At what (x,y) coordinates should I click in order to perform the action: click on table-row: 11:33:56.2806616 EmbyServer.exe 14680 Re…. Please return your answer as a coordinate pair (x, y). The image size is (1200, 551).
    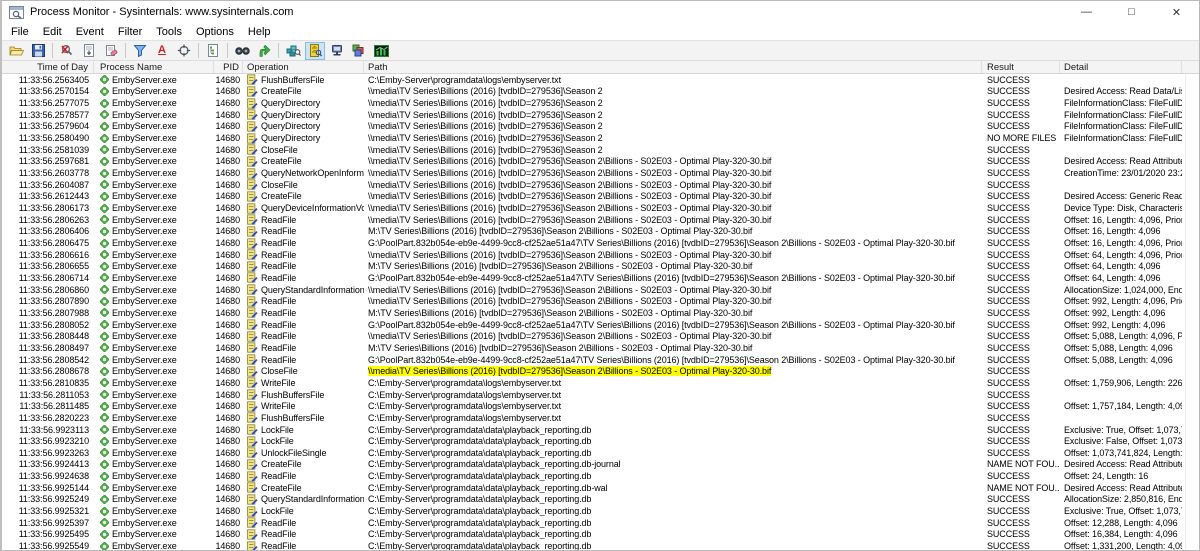
    Looking at the image, I should click on (600, 255).